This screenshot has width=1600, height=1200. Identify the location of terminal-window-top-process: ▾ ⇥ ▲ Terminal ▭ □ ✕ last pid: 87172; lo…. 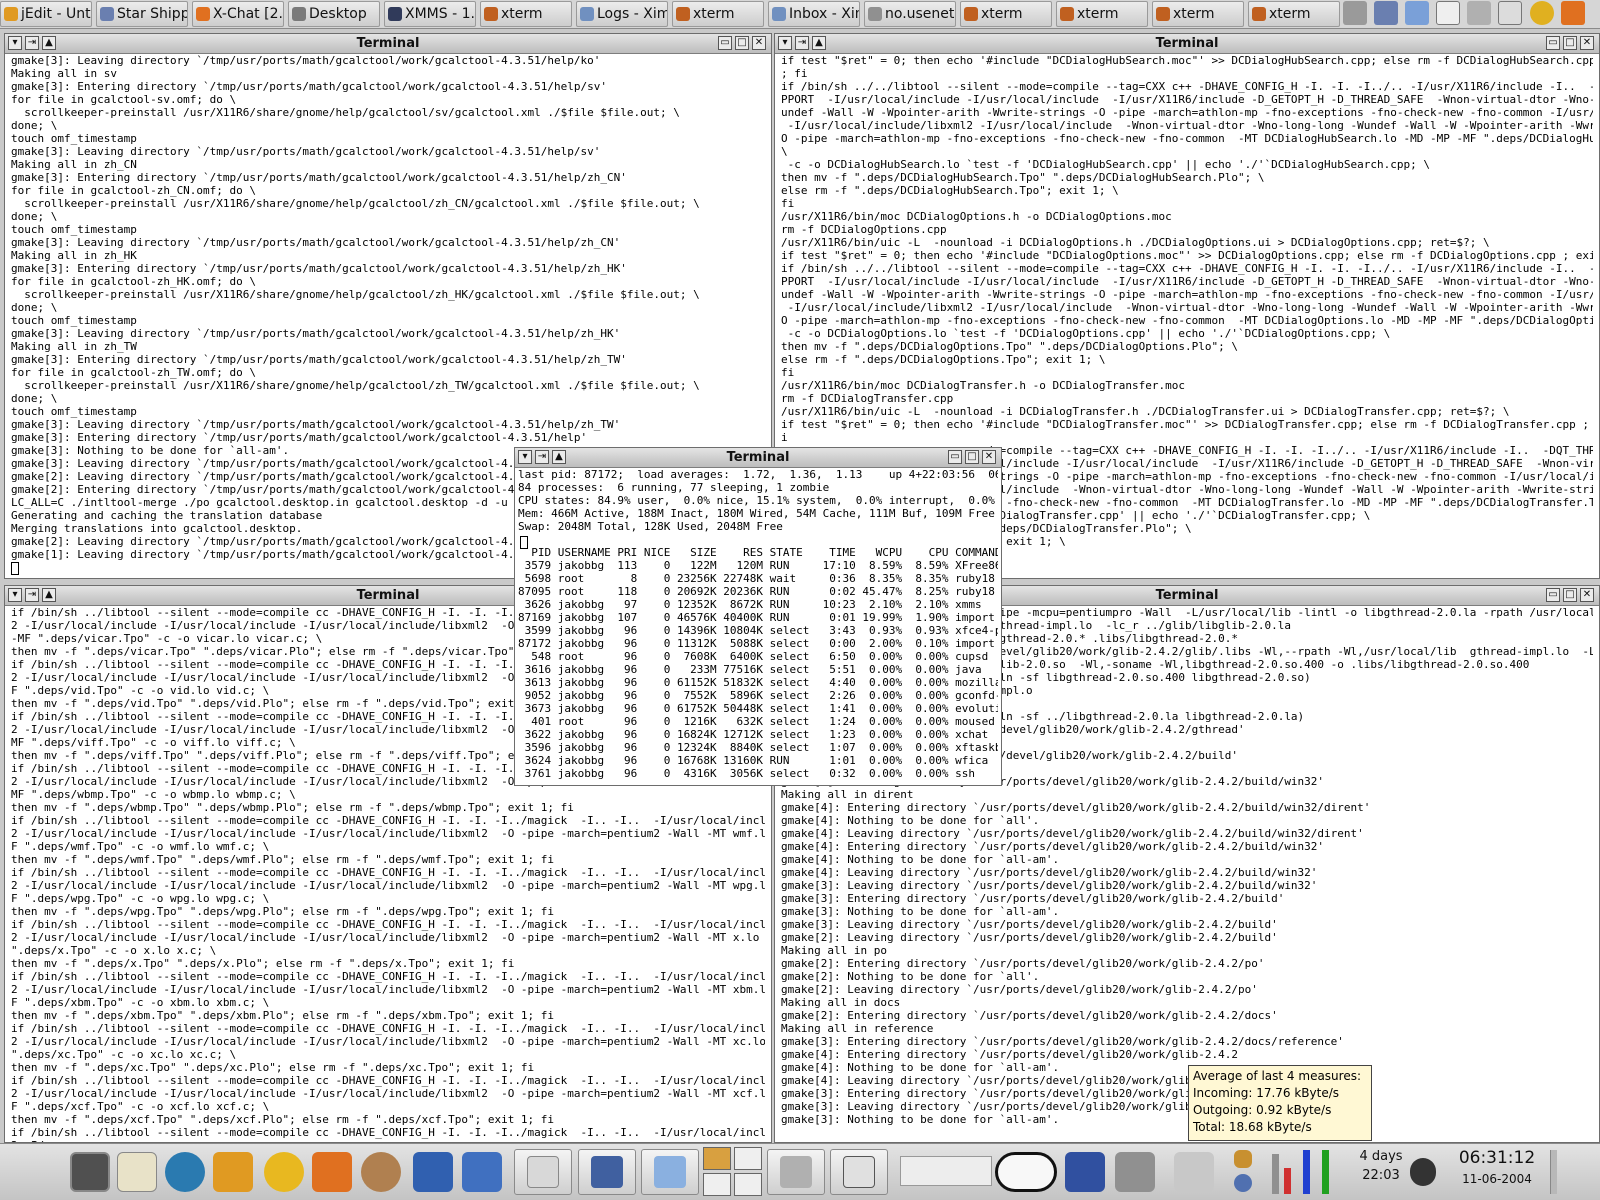
(758, 616).